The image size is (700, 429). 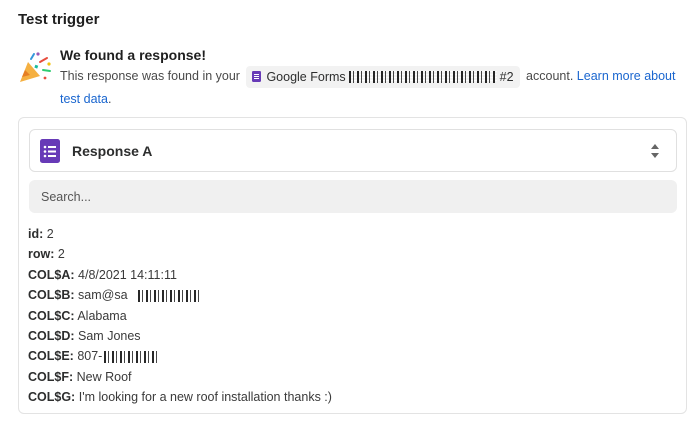 What do you see at coordinates (506, 76) in the screenshot?
I see `account-suffix: #2` at bounding box center [506, 76].